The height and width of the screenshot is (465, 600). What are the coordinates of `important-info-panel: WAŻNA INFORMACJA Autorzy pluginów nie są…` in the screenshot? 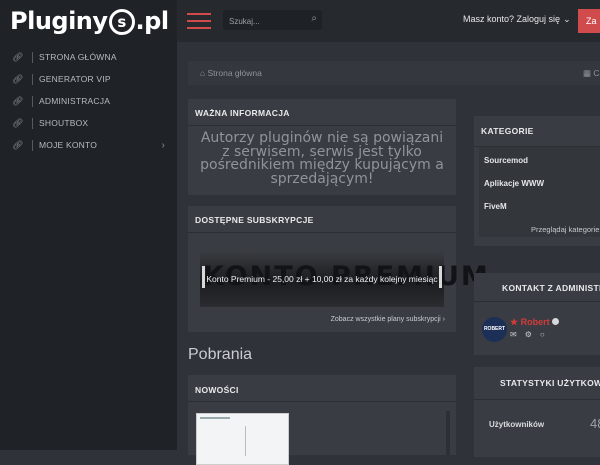 It's located at (322, 147).